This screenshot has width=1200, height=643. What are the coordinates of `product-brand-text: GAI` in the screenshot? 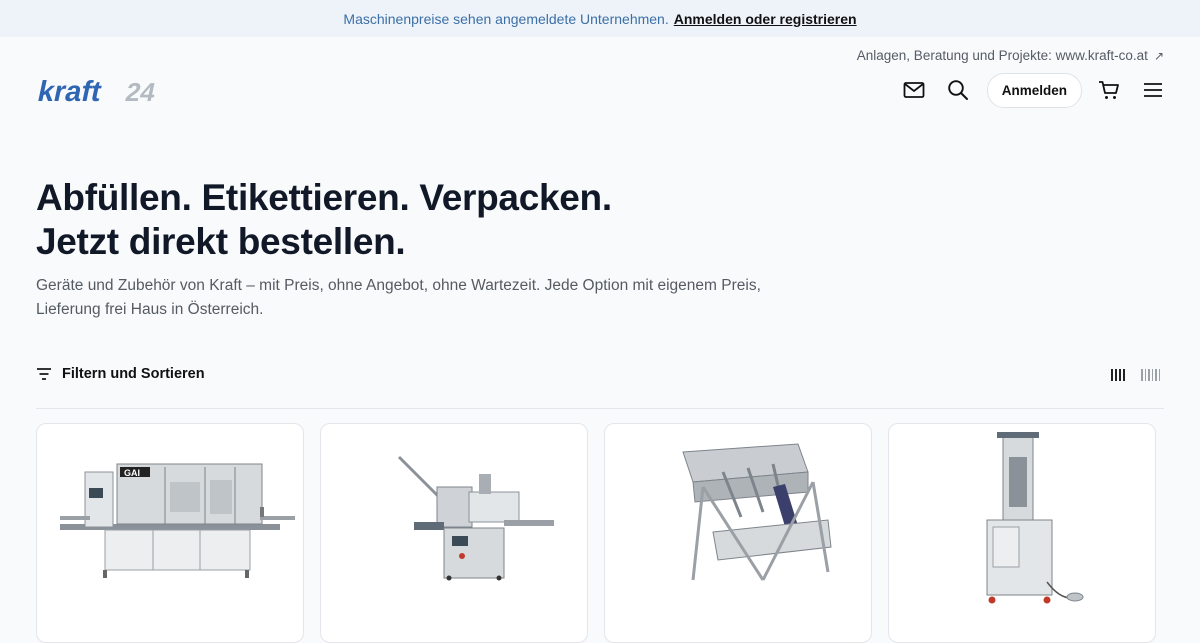 It's located at (132, 473).